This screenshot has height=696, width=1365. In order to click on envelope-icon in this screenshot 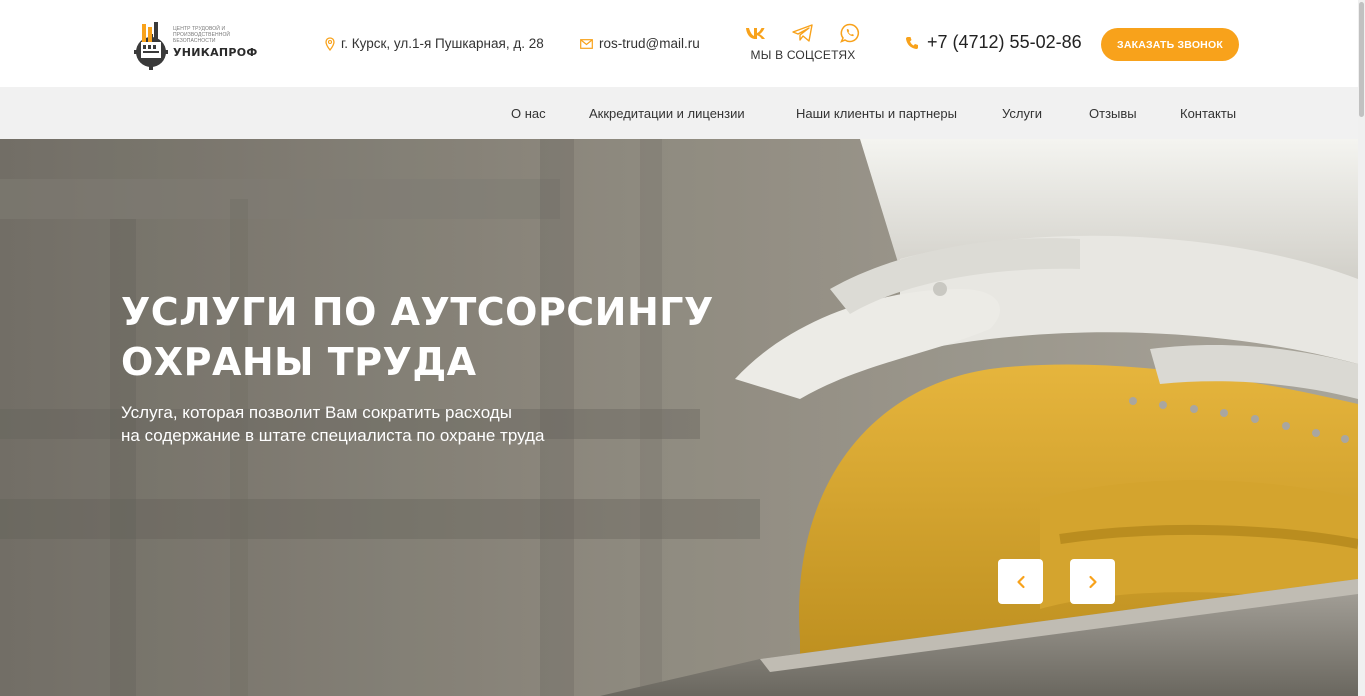, I will do `click(586, 43)`.